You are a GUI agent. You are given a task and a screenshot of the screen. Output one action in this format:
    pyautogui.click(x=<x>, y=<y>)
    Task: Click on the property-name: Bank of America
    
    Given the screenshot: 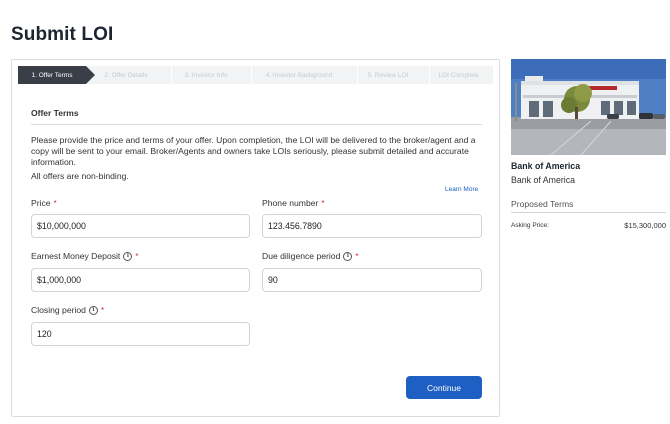 What is the action you would take?
    pyautogui.click(x=546, y=166)
    